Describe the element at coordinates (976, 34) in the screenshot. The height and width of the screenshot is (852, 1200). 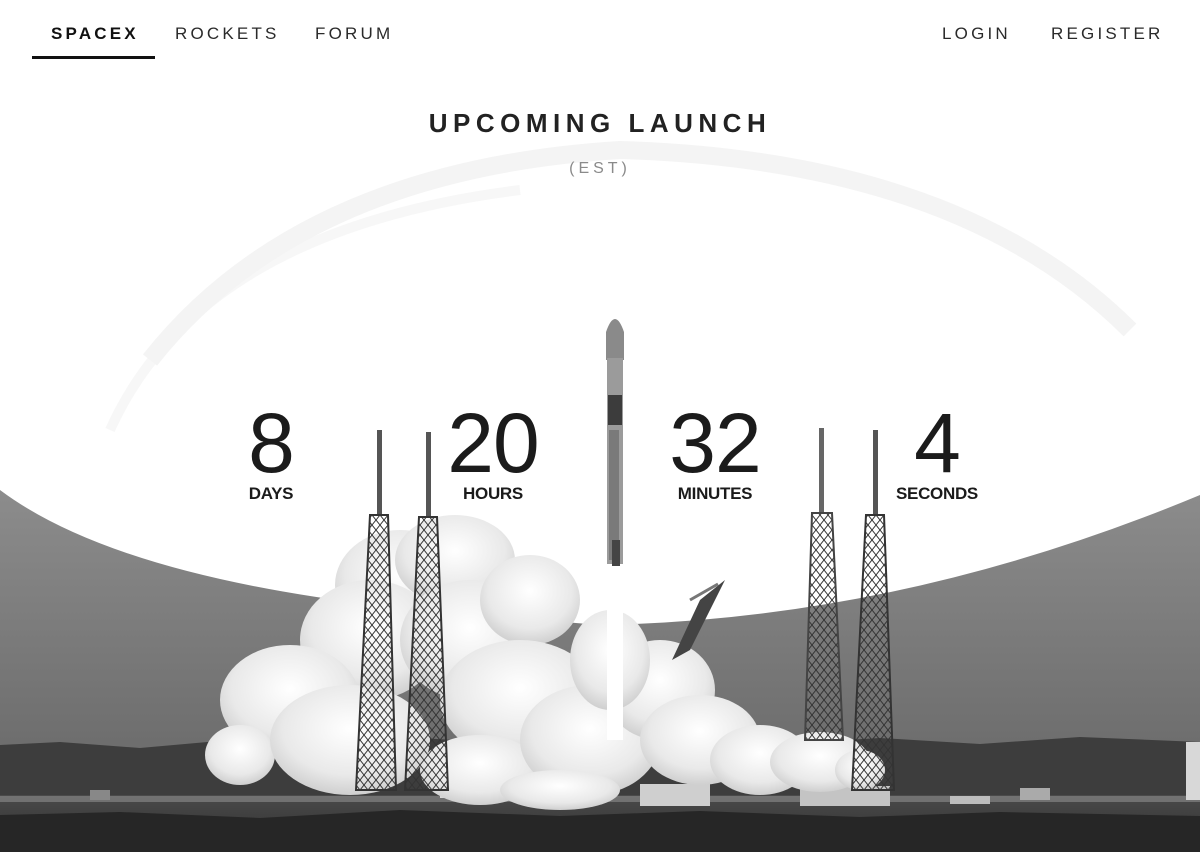
I see `login-link: LOGIN` at that location.